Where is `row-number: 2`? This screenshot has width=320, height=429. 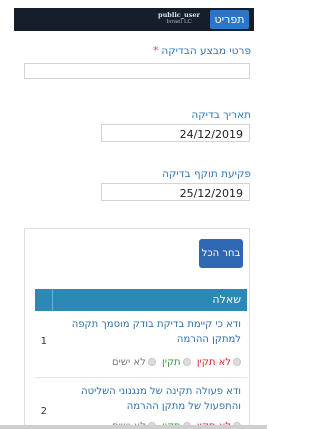
row-number: 2 is located at coordinates (43, 411).